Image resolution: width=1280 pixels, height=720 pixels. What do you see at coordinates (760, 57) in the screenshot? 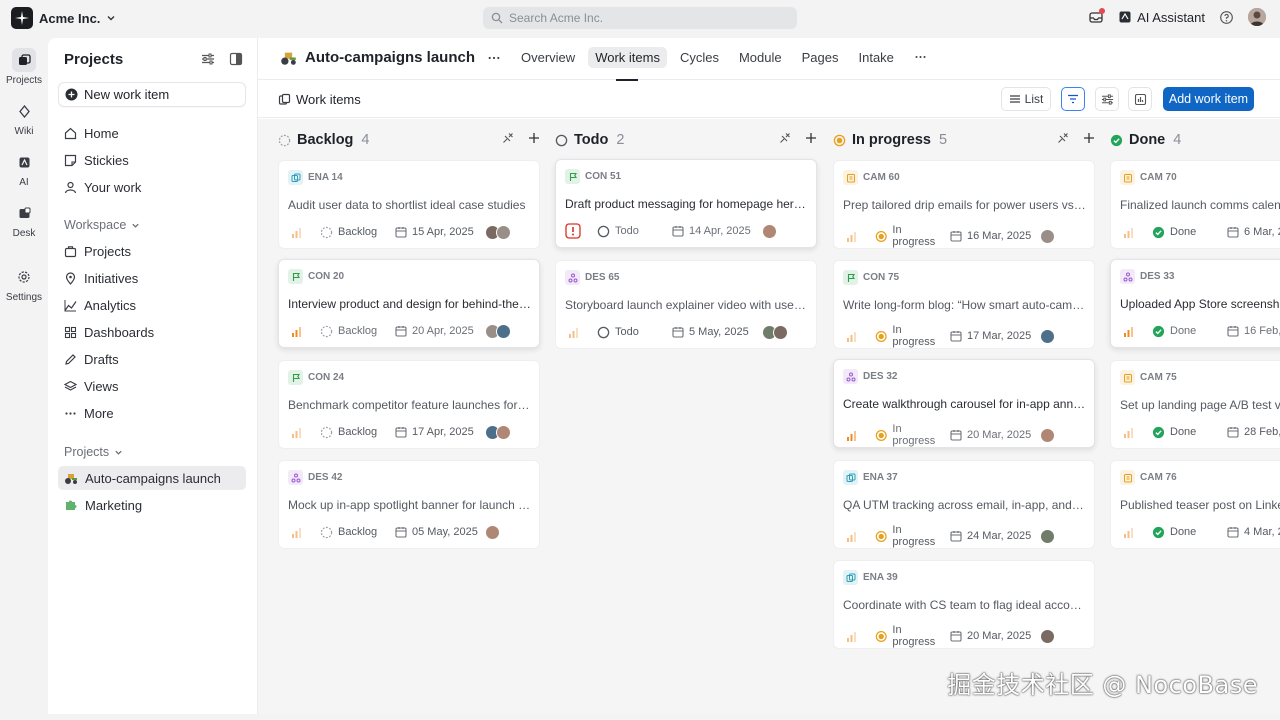
I see `tab-module: Module` at bounding box center [760, 57].